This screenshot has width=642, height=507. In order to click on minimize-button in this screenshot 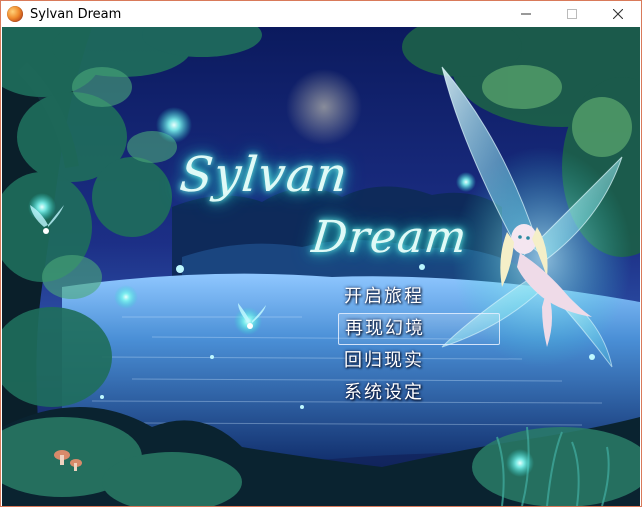, I will do `click(526, 14)`.